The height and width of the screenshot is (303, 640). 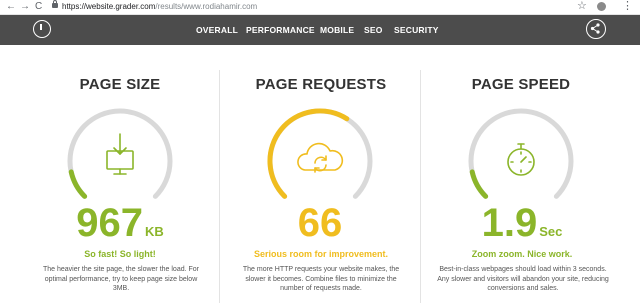 What do you see at coordinates (627, 6) in the screenshot?
I see `browser-menu-icon: ⋮` at bounding box center [627, 6].